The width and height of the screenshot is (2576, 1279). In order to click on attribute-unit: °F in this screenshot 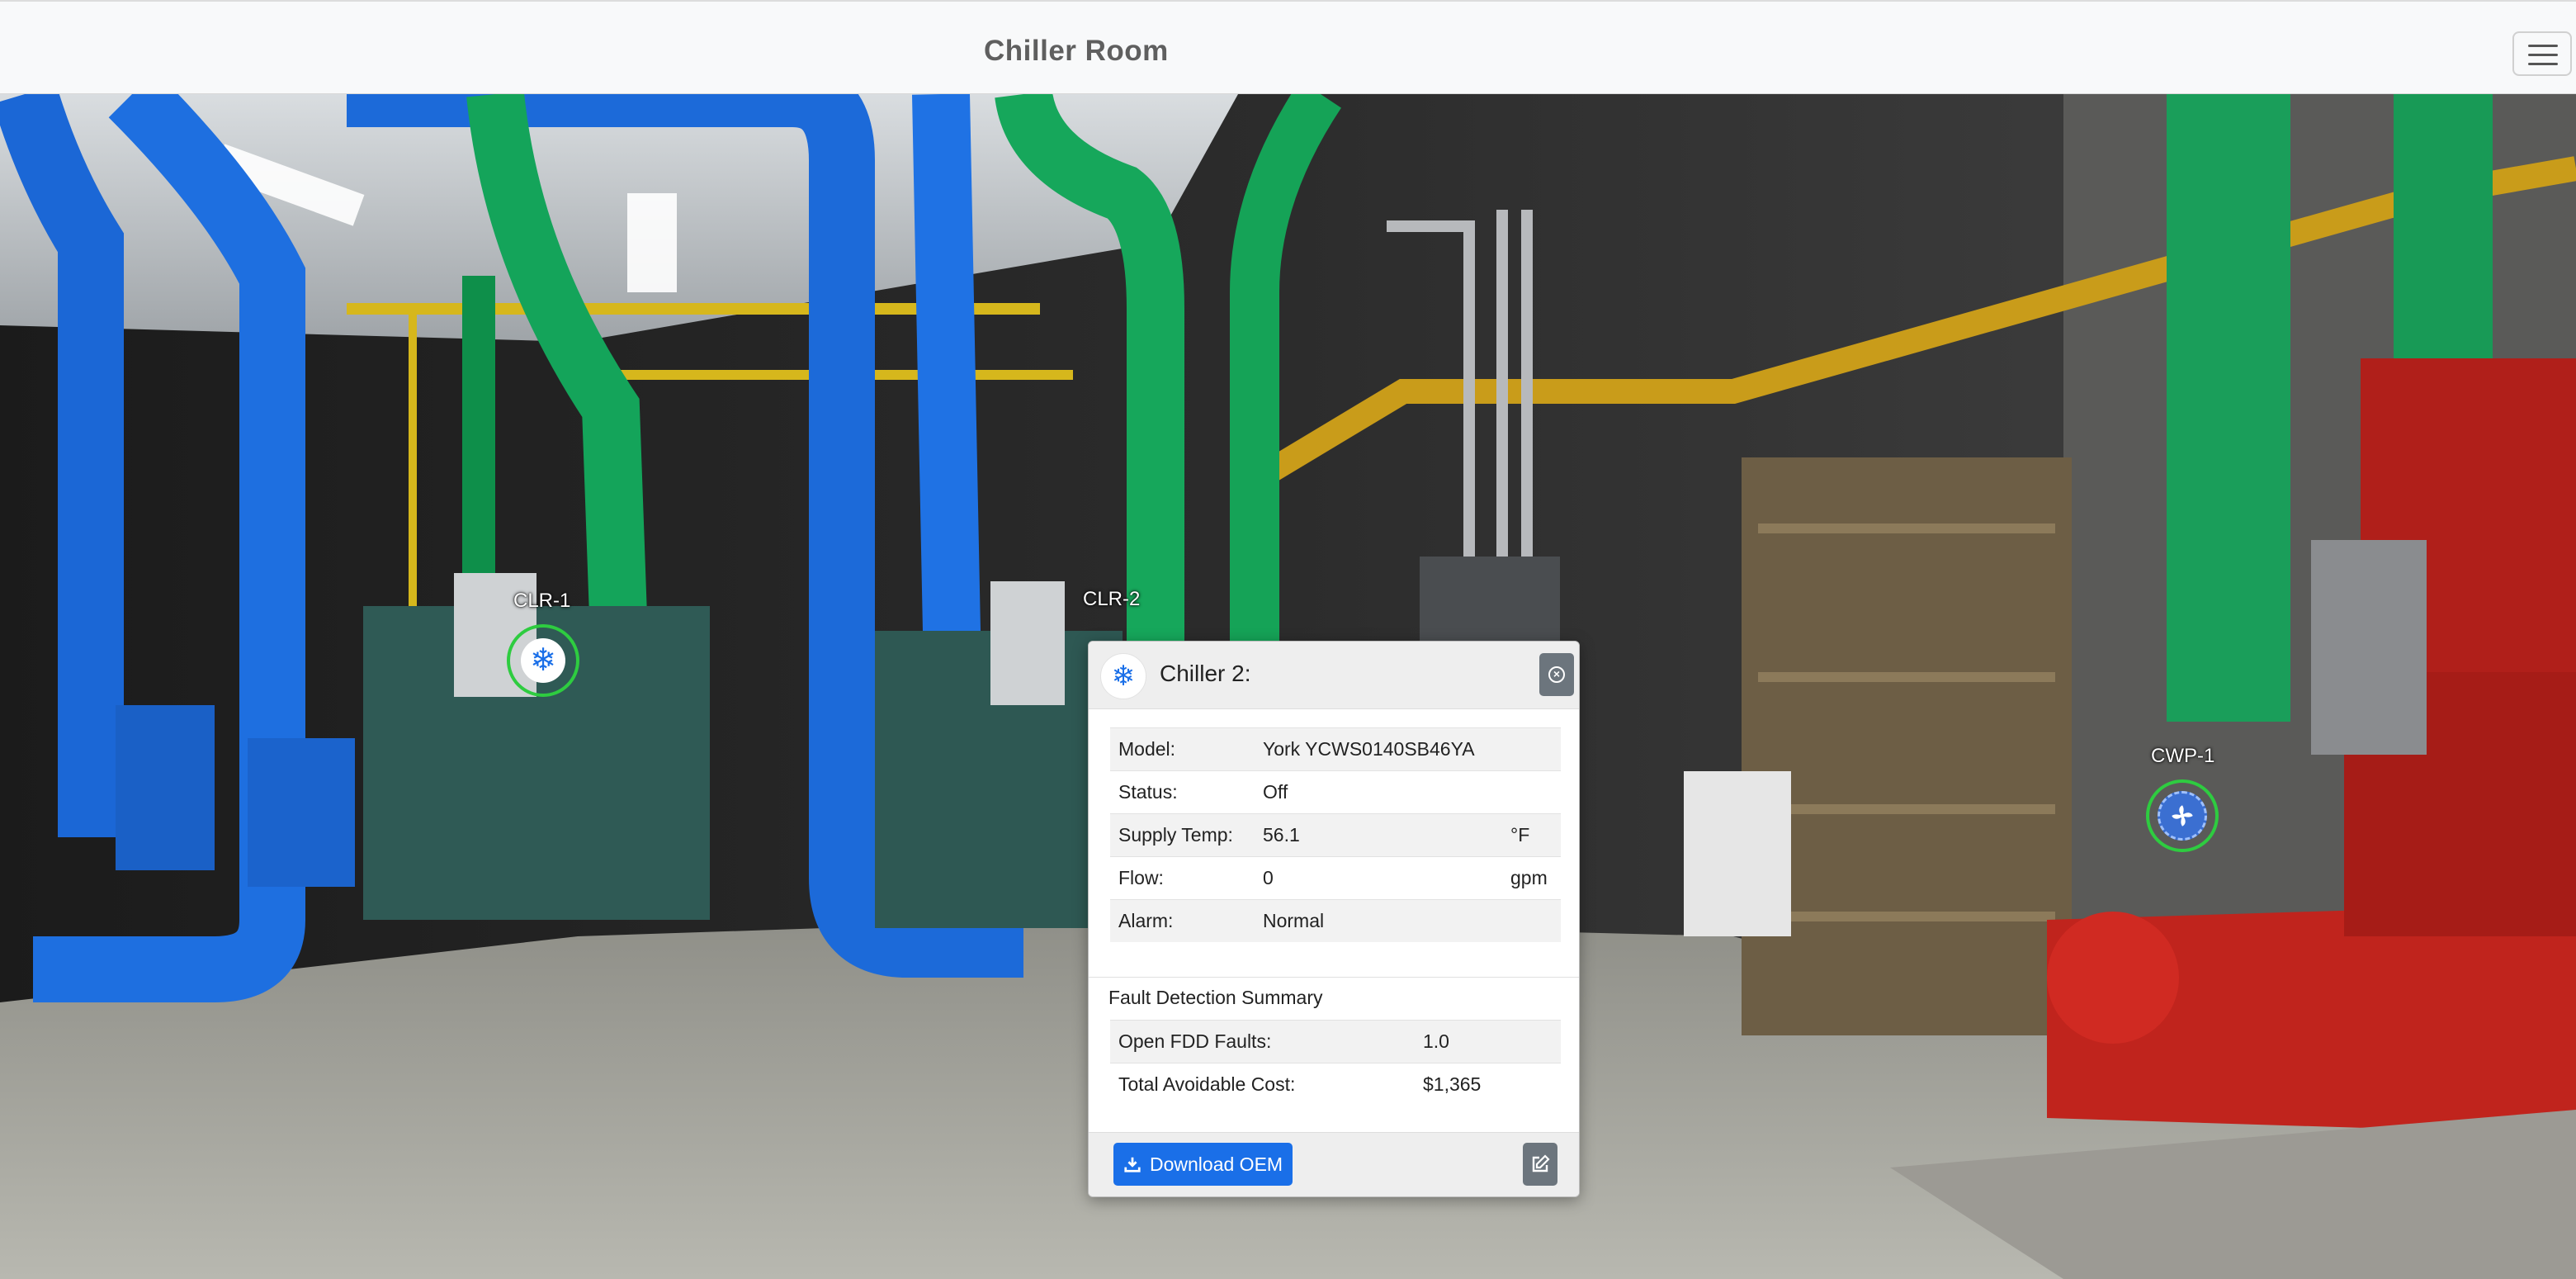, I will do `click(1531, 835)`.